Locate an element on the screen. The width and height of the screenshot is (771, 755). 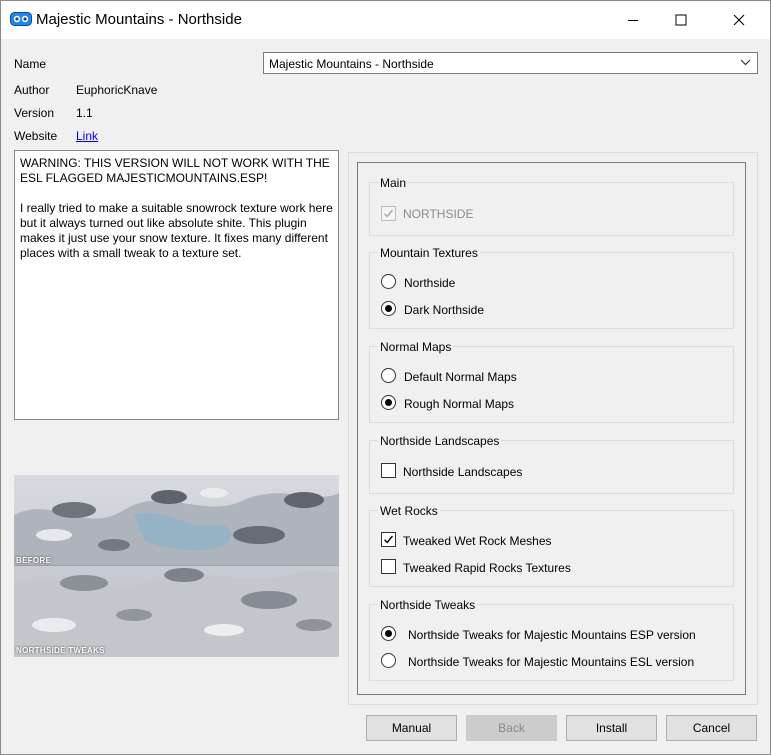
radio-northside is located at coordinates (388, 281).